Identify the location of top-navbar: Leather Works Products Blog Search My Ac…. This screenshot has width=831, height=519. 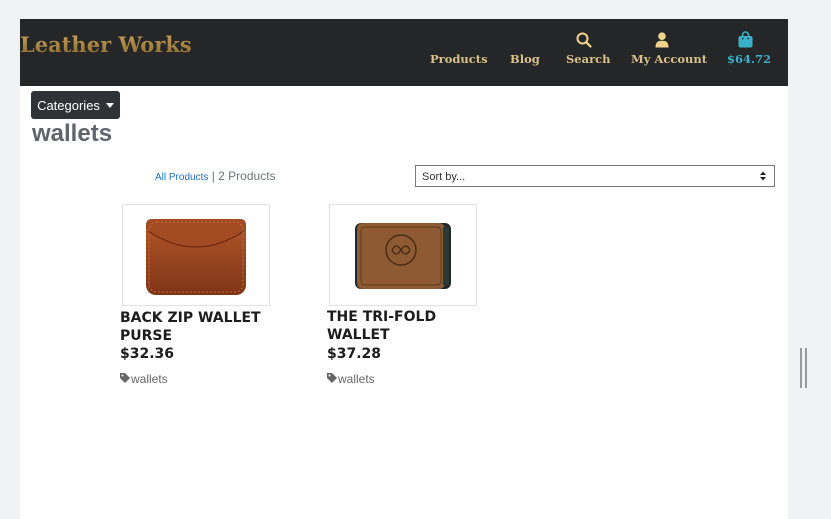
(404, 52).